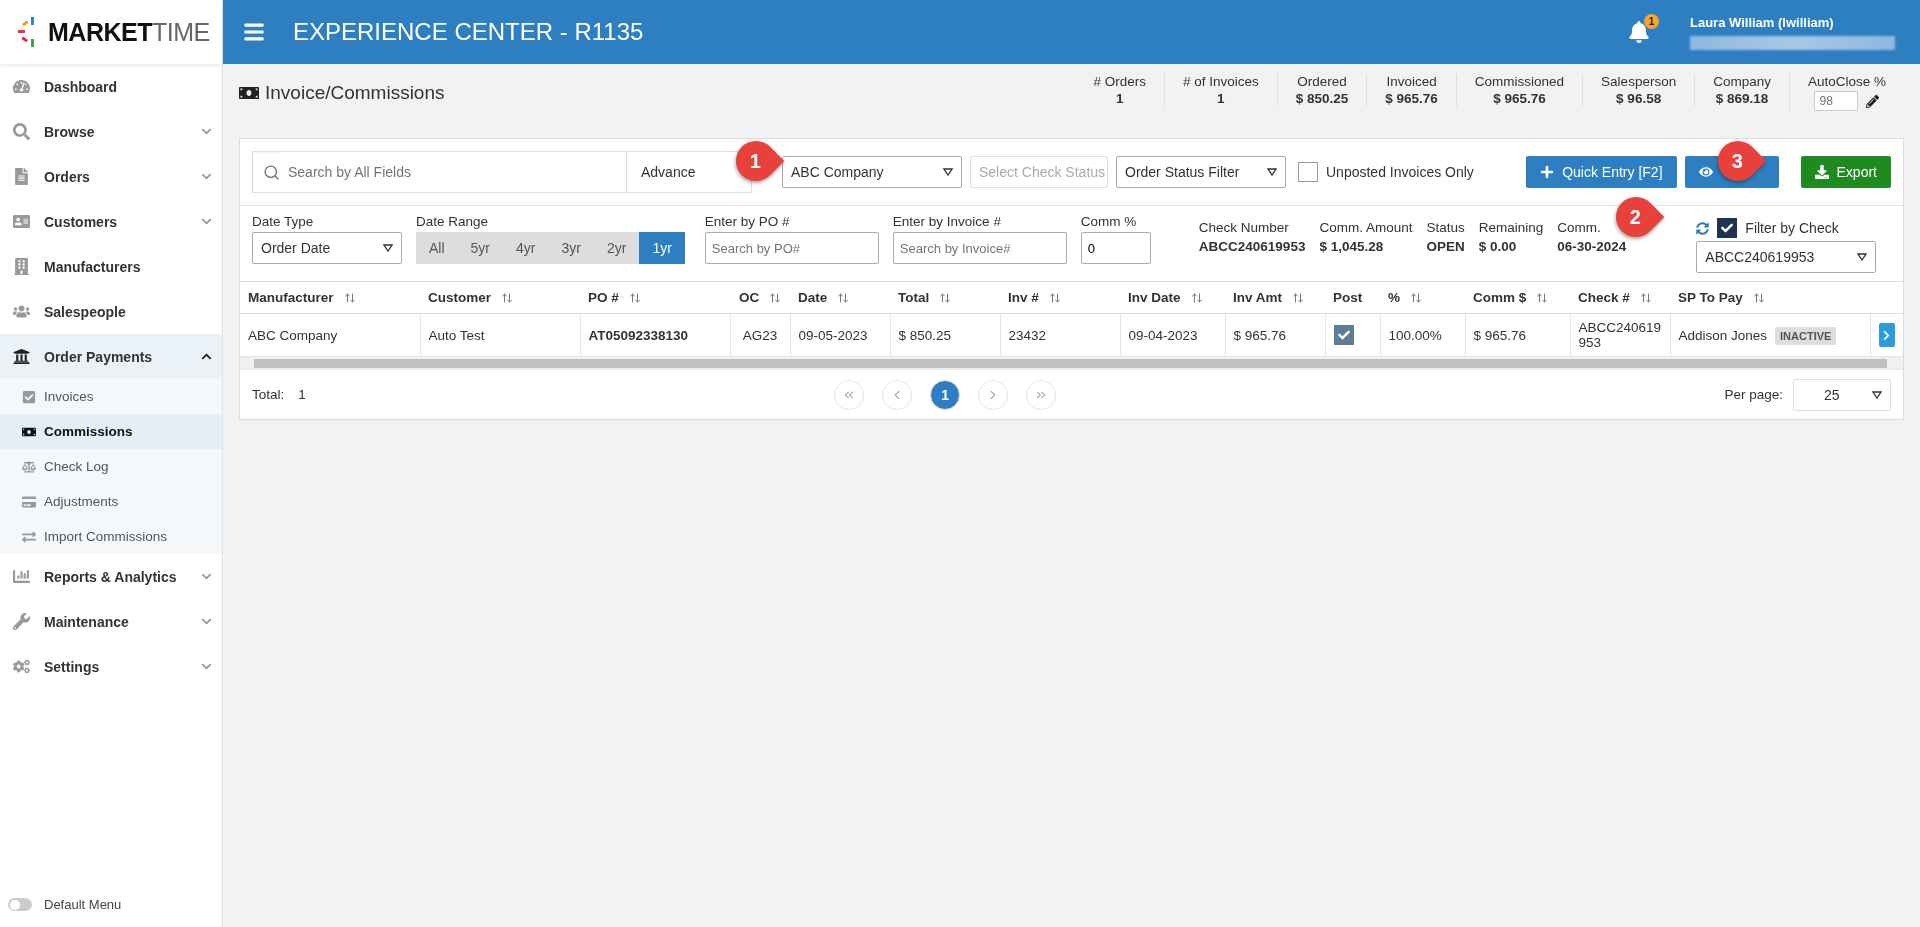 This screenshot has height=927, width=1920. I want to click on stat-label: Ordered, so click(1322, 81).